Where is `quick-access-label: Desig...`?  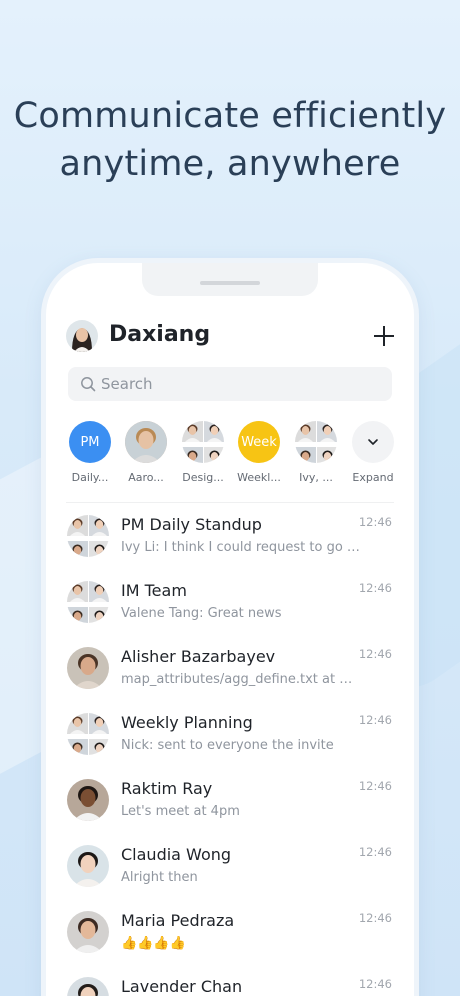
quick-access-label: Desig... is located at coordinates (203, 477).